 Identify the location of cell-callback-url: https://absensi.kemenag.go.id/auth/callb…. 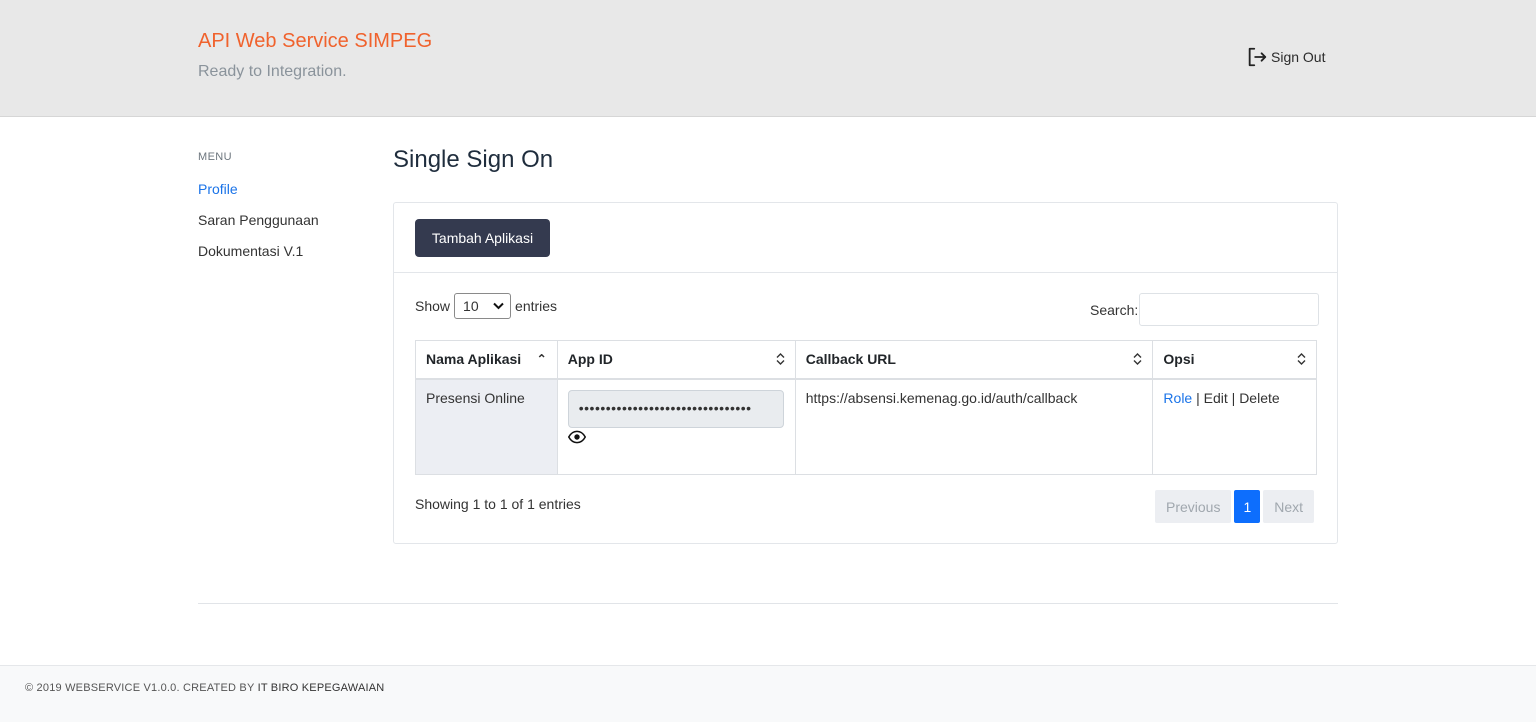
(974, 426).